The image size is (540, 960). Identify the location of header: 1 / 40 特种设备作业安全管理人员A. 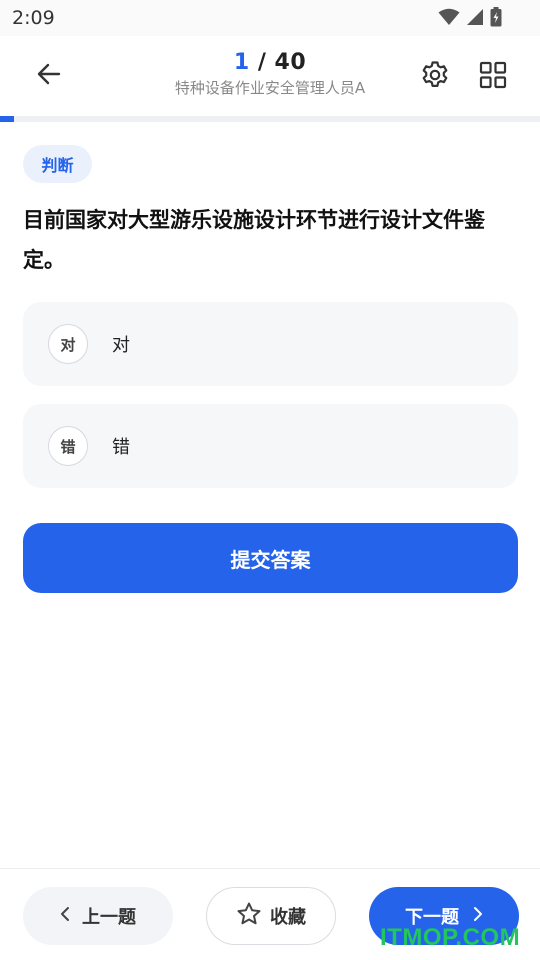
(270, 76).